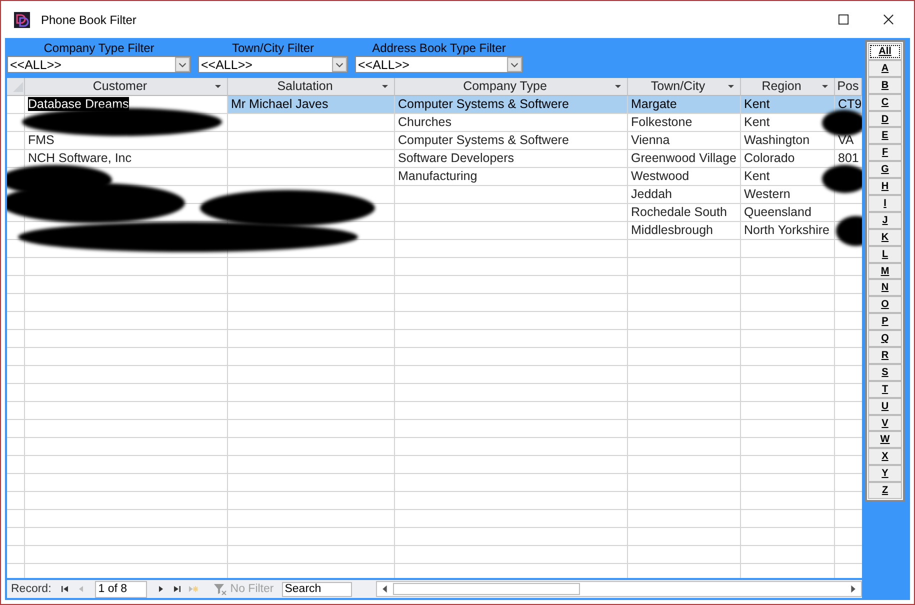 Image resolution: width=915 pixels, height=605 pixels. I want to click on table-cell-text: Folkestone, so click(662, 122).